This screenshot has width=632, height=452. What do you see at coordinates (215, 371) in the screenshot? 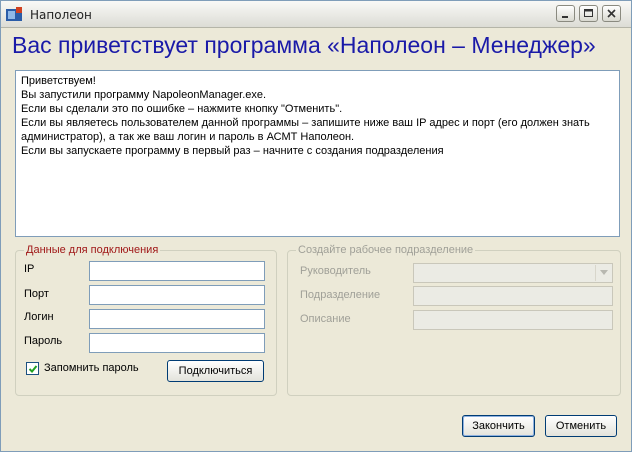
I see `connect-button: Подключиться` at bounding box center [215, 371].